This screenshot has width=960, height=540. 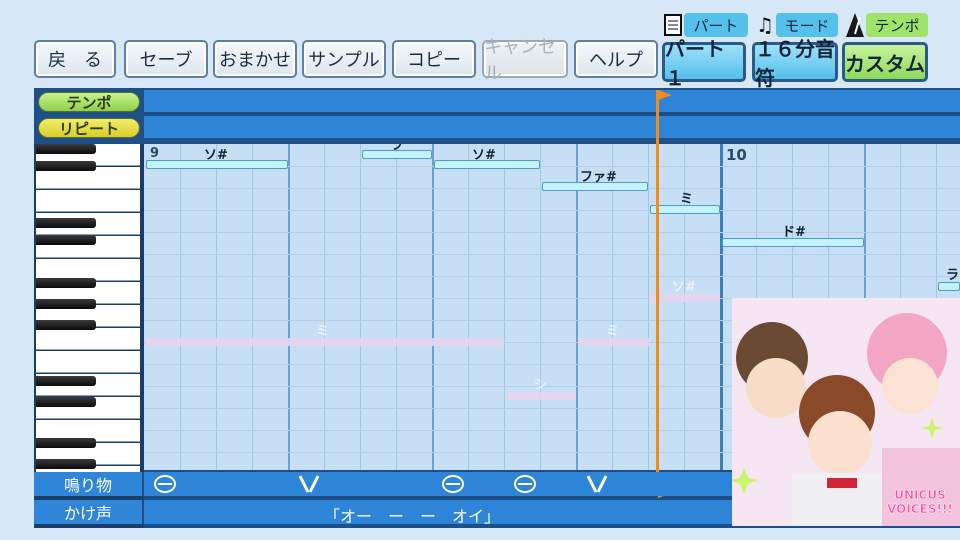 What do you see at coordinates (89, 128) in the screenshot?
I see `repeat-row-label: リピート` at bounding box center [89, 128].